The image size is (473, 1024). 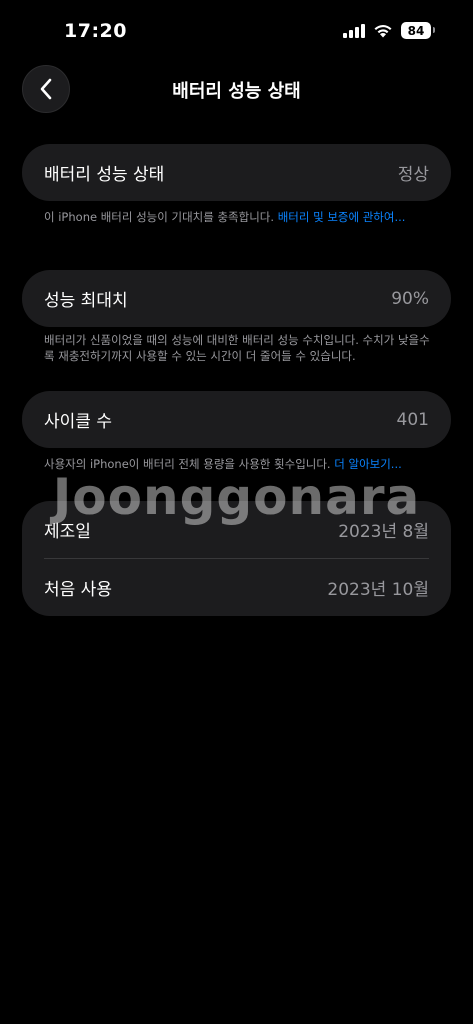 I want to click on manufacture-date-value: 2023년 8월, so click(x=383, y=532).